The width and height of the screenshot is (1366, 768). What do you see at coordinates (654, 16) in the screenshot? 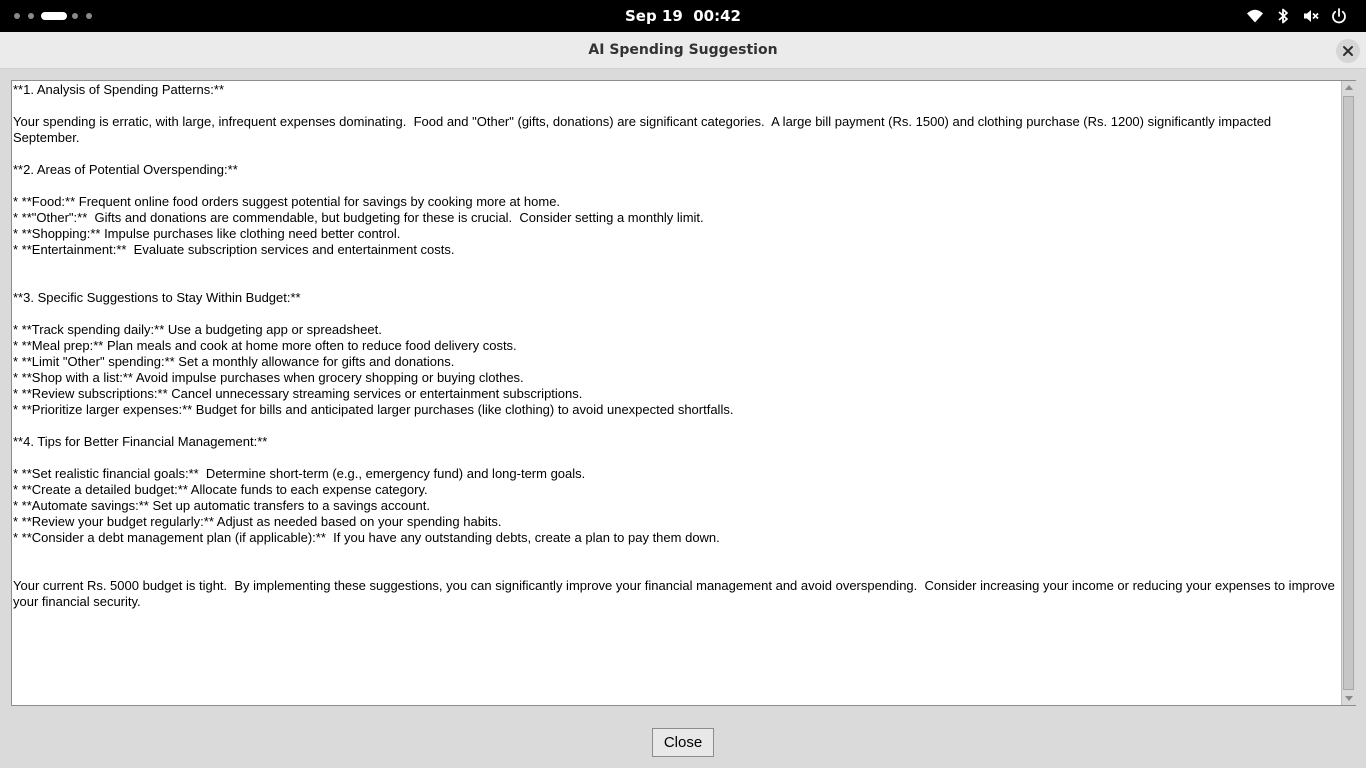
I see `clock-date: Sep 19` at bounding box center [654, 16].